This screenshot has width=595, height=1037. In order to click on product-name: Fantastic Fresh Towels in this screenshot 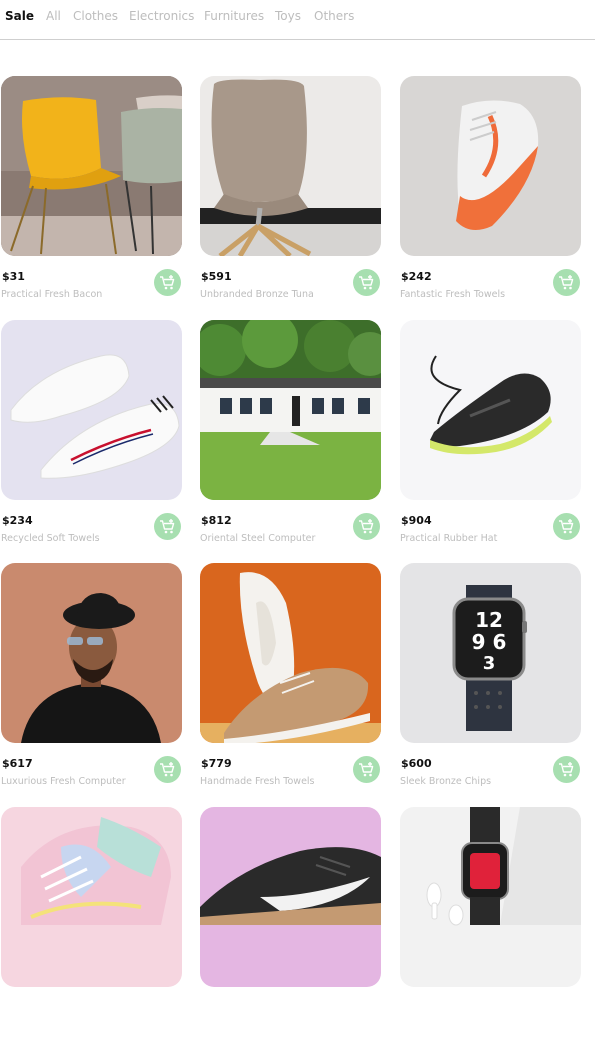, I will do `click(453, 294)`.